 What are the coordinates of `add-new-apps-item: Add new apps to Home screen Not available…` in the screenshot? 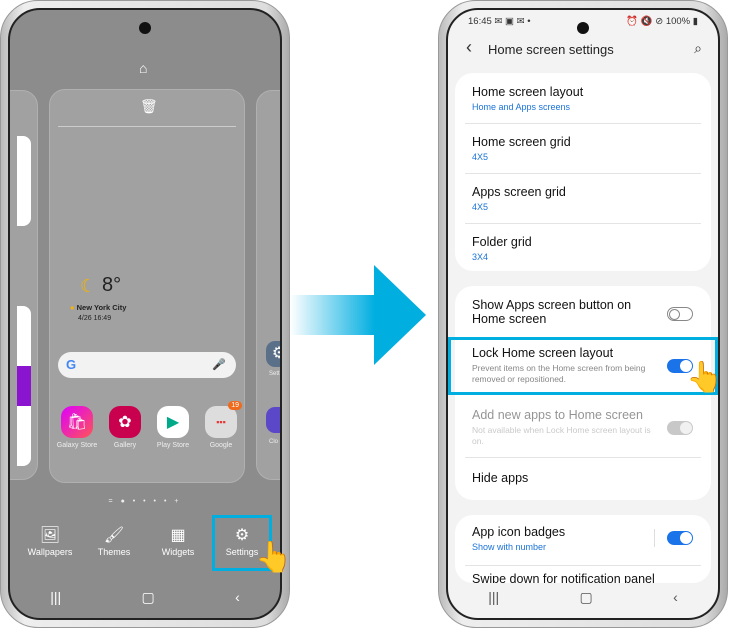 It's located at (561, 427).